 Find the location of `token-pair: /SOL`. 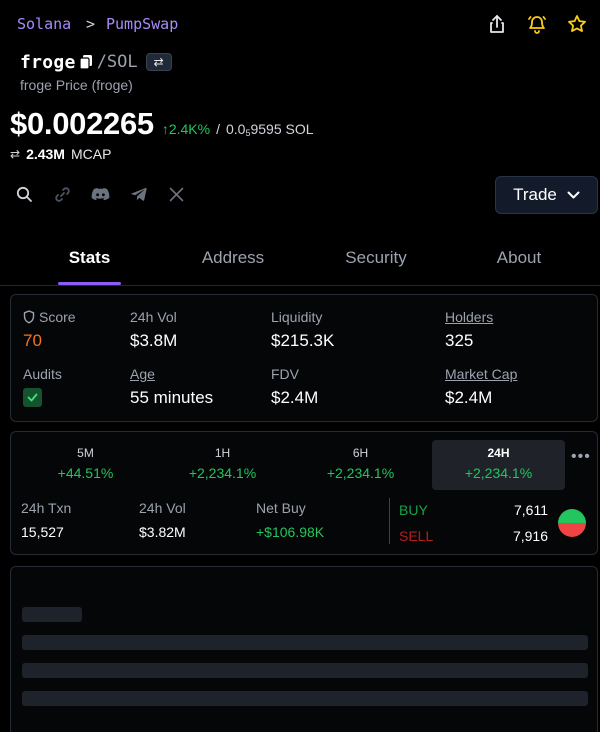

token-pair: /SOL is located at coordinates (117, 62).